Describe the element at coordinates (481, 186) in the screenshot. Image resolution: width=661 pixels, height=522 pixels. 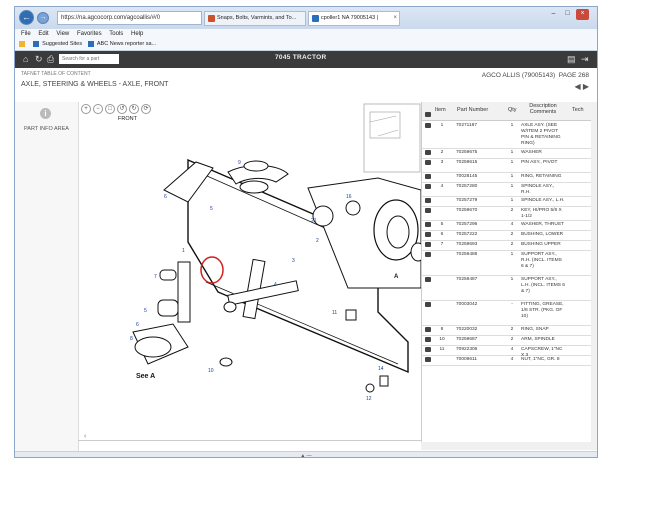
I see `part-number: 70257280` at that location.